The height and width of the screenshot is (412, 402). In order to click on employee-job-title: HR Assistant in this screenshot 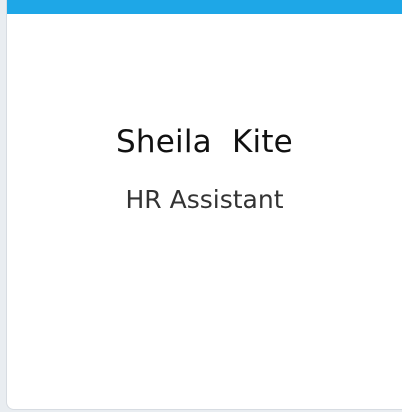, I will do `click(204, 199)`.